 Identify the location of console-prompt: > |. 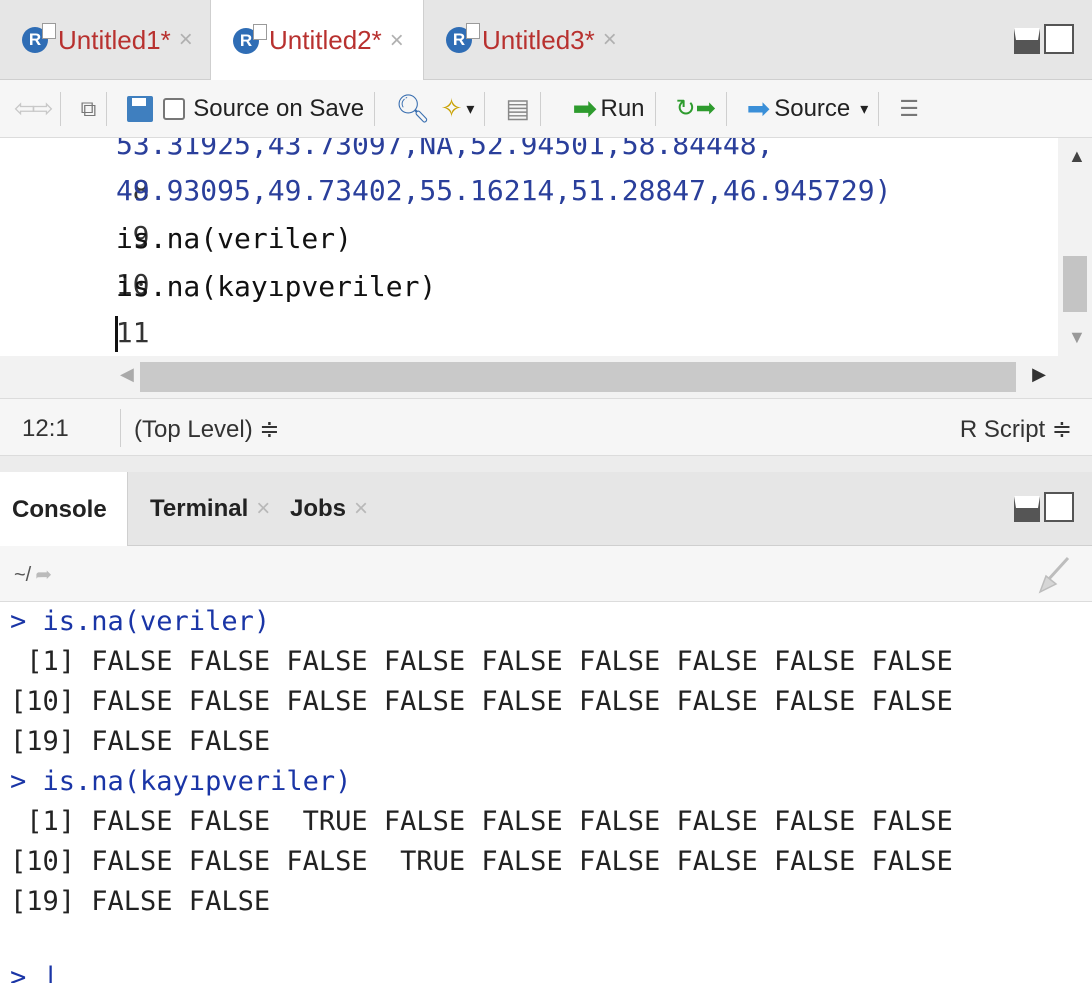
(34, 970).